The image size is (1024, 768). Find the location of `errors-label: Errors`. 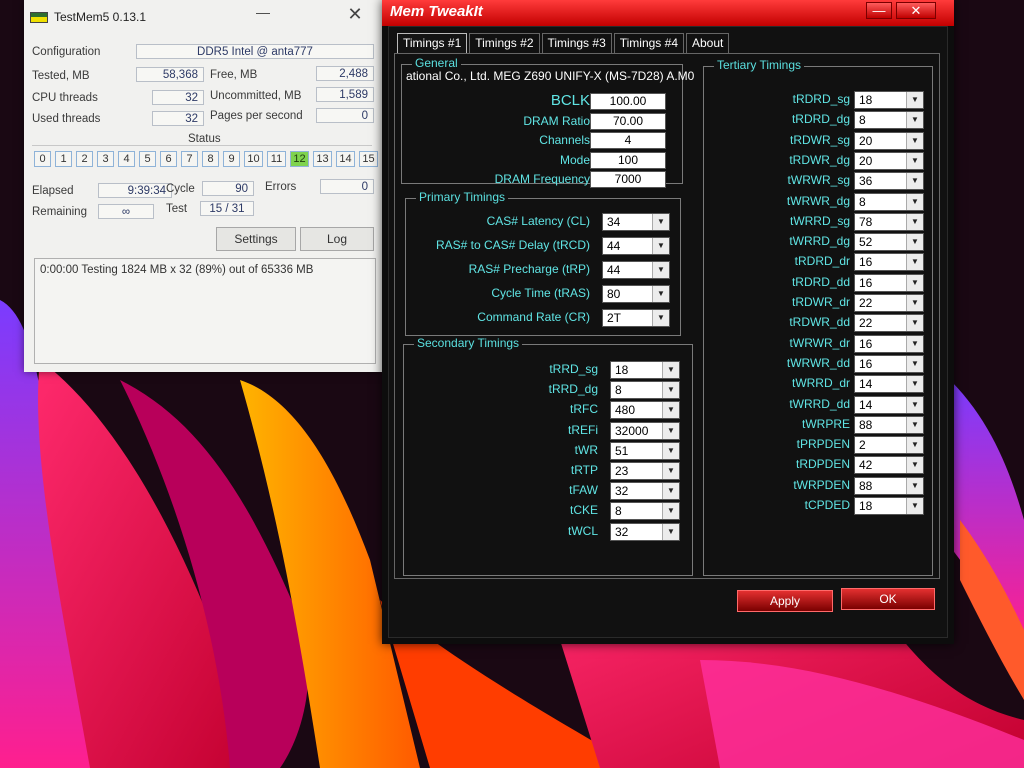

errors-label: Errors is located at coordinates (281, 187).